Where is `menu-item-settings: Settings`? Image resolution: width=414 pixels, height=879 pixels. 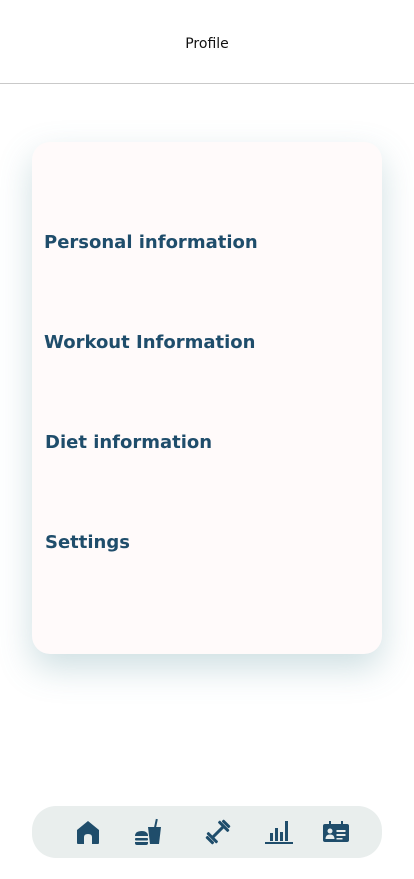
menu-item-settings: Settings is located at coordinates (207, 543).